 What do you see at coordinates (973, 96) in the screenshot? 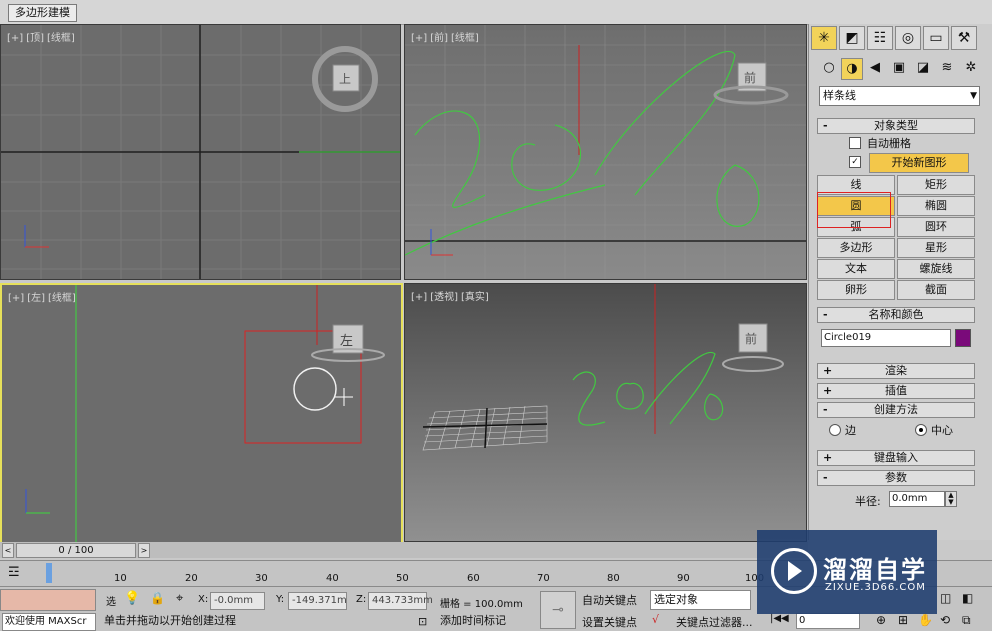
I see `chevron-down-icon: ▼` at bounding box center [973, 96].